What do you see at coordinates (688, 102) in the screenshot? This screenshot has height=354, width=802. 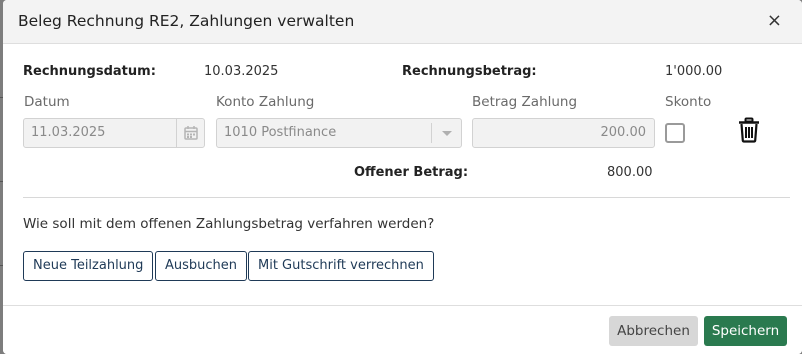 I see `discount-label: Skonto` at bounding box center [688, 102].